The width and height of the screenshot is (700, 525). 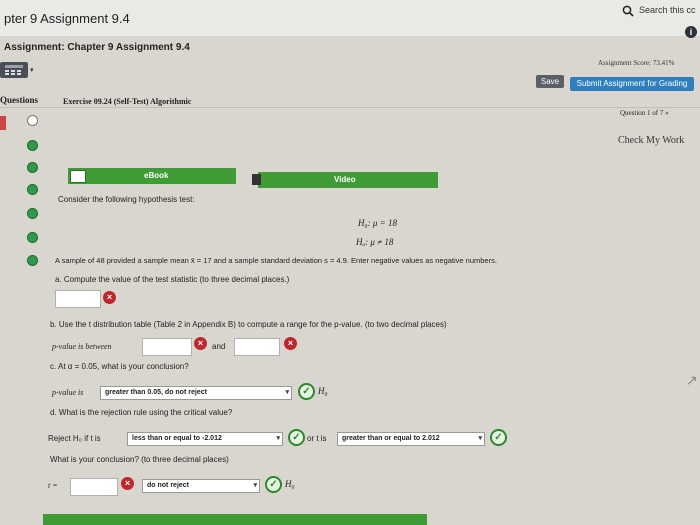 I want to click on cursor-icon: ↗, so click(x=692, y=380).